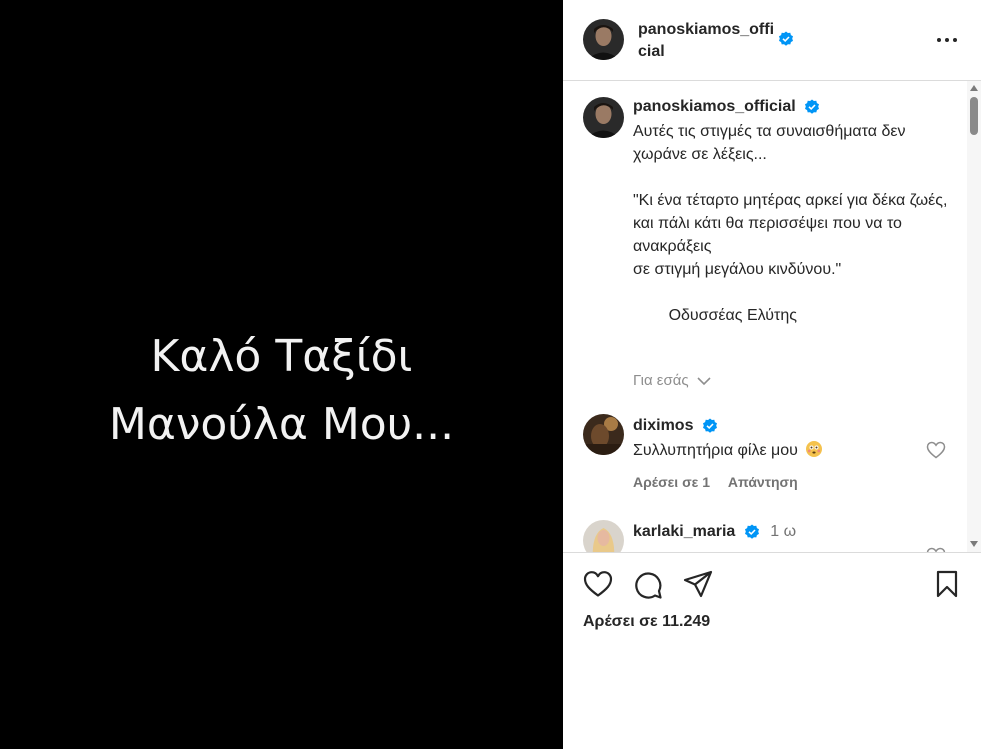 Image resolution: width=981 pixels, height=750 pixels. I want to click on comment-likes-count: Αρέσει σε 1, so click(671, 482).